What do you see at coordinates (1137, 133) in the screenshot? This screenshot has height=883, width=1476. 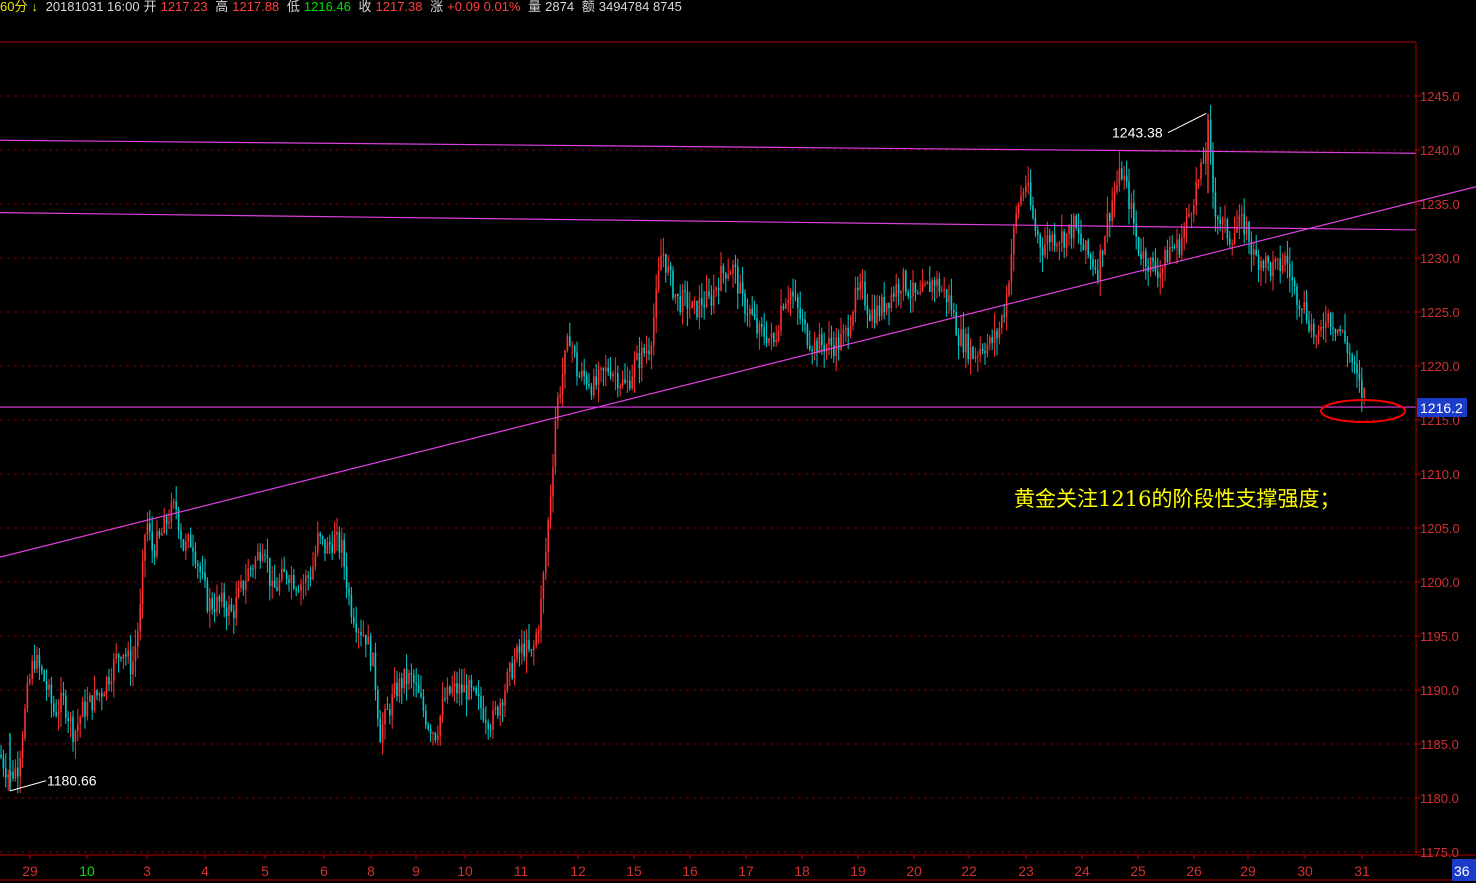 I see `max-price-label: 1243.38` at bounding box center [1137, 133].